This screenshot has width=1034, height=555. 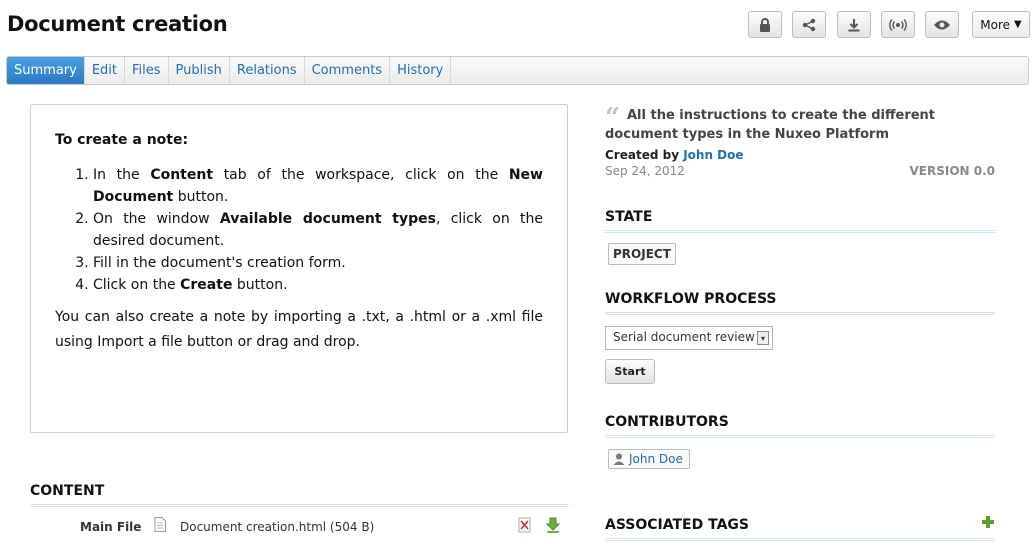 I want to click on download-icon, so click(x=854, y=24).